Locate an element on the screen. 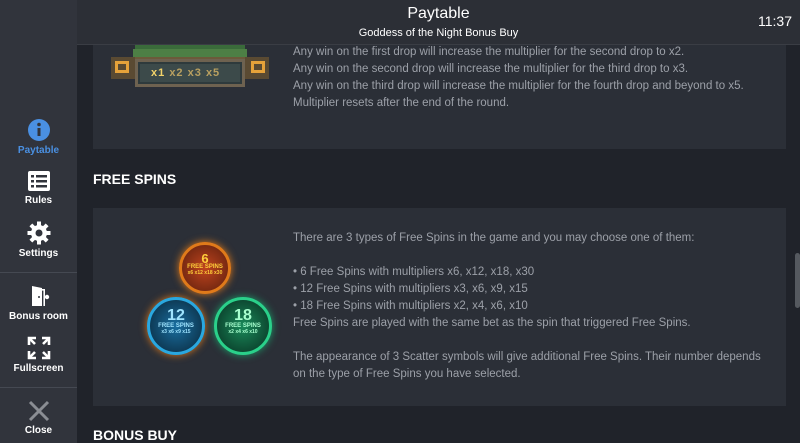  sidebar-item-settings: Settings is located at coordinates (38, 240).